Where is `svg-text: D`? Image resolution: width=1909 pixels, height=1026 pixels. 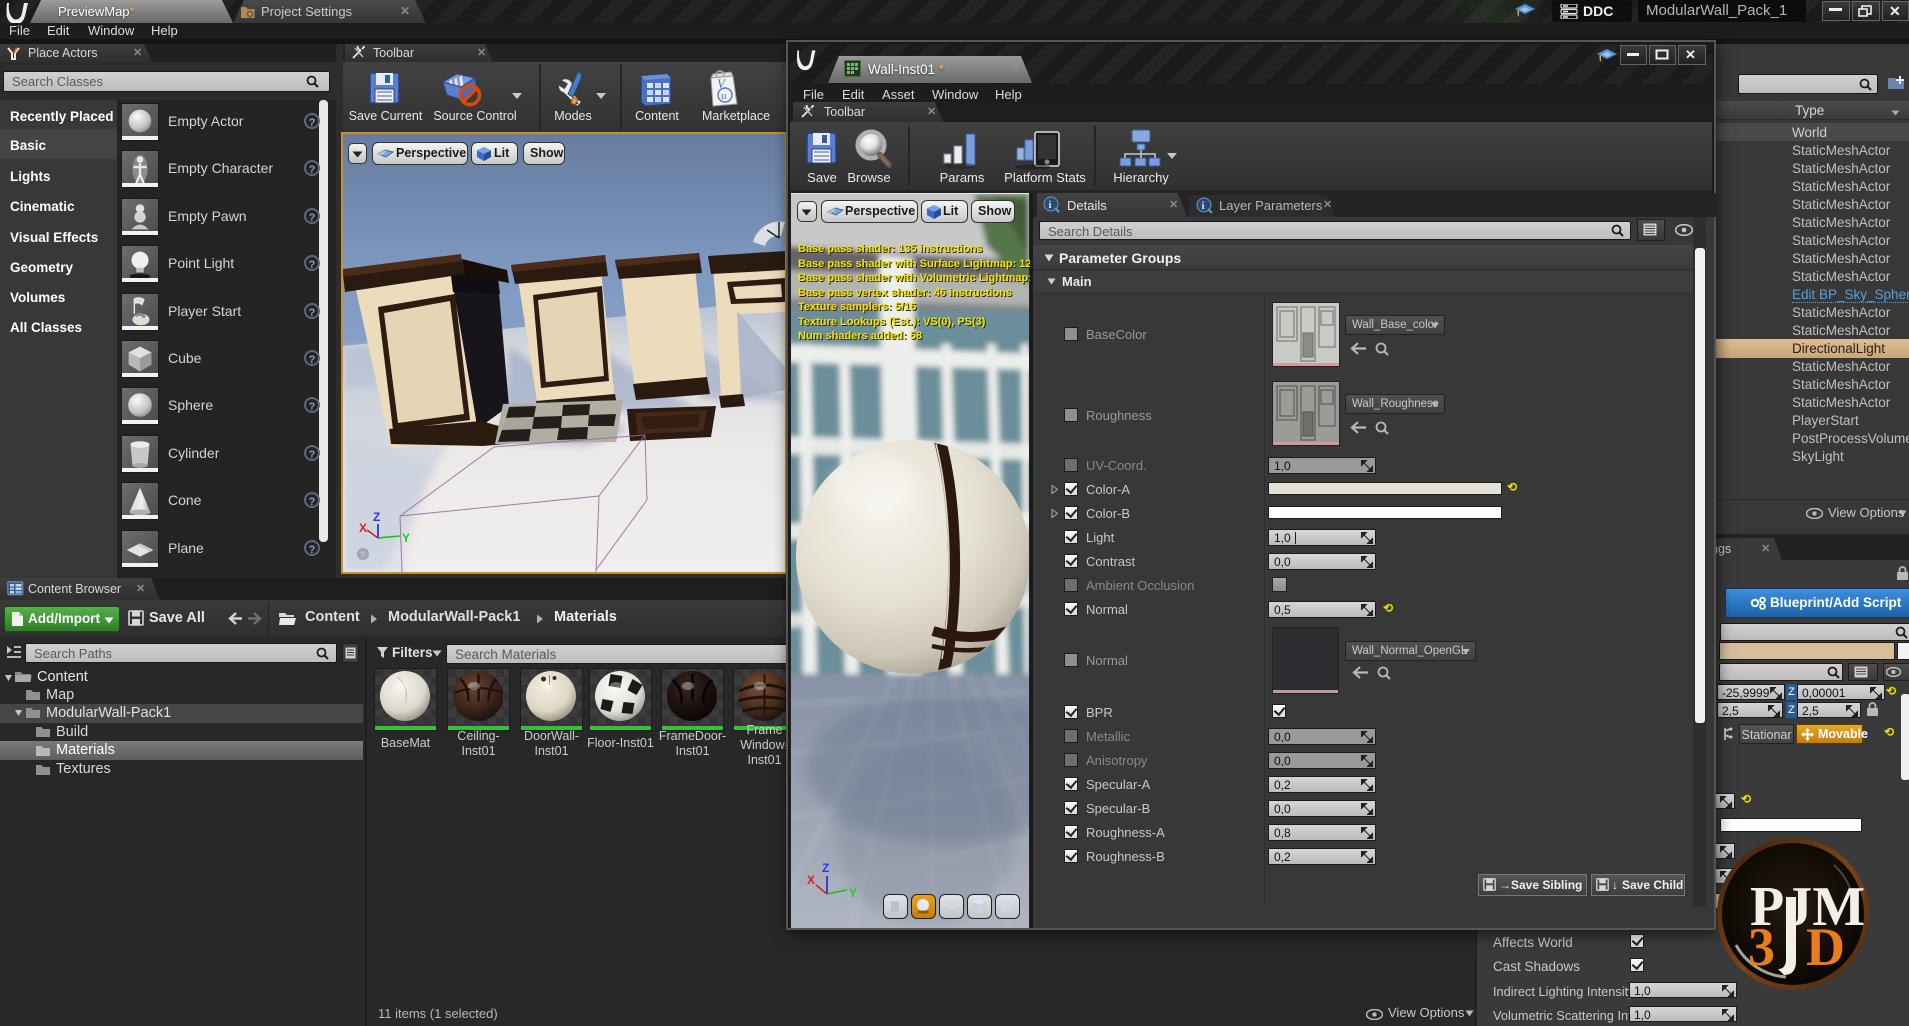
svg-text: D is located at coordinates (1825, 947).